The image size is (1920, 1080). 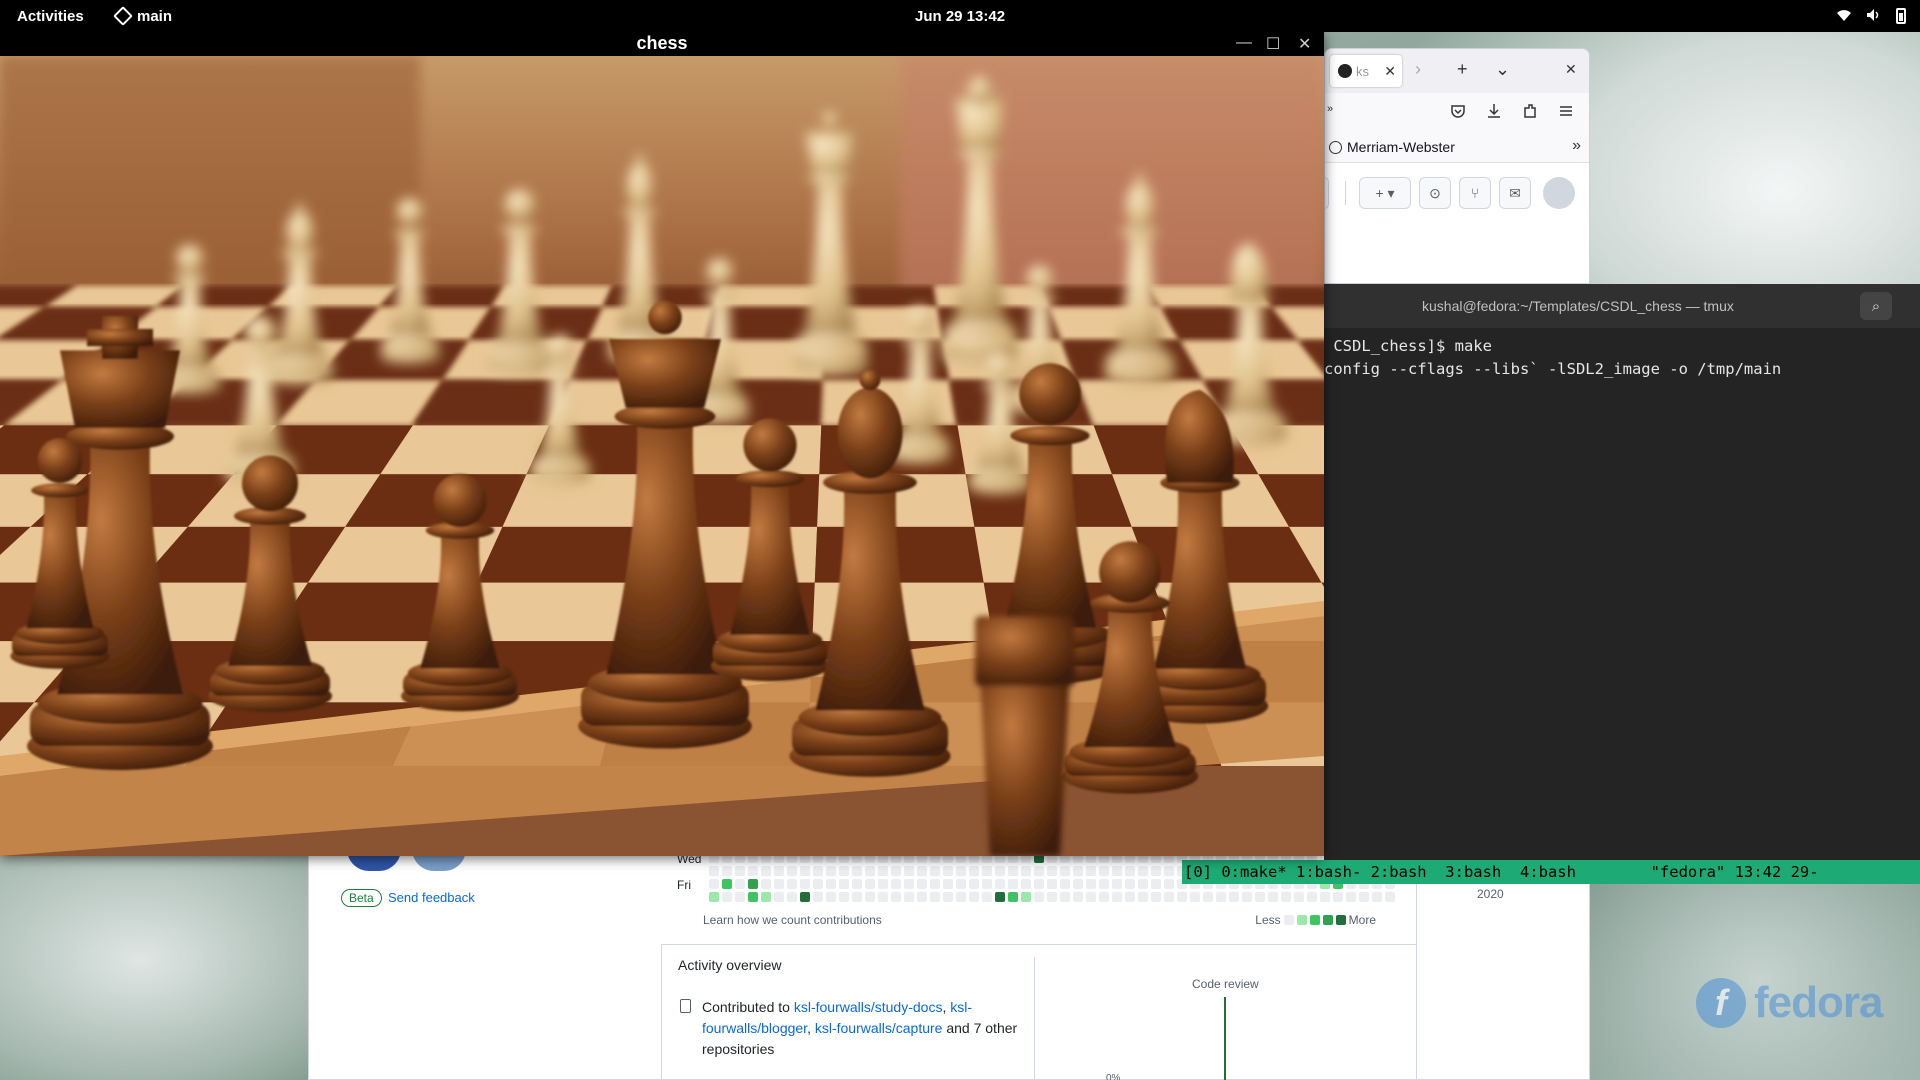 I want to click on user-avatar, so click(x=1559, y=193).